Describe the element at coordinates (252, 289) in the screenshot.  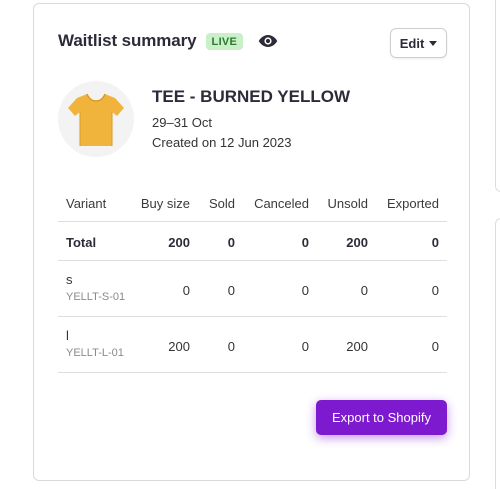
I see `table-row: s YELLT-S-01 0 0 0 0 0` at that location.